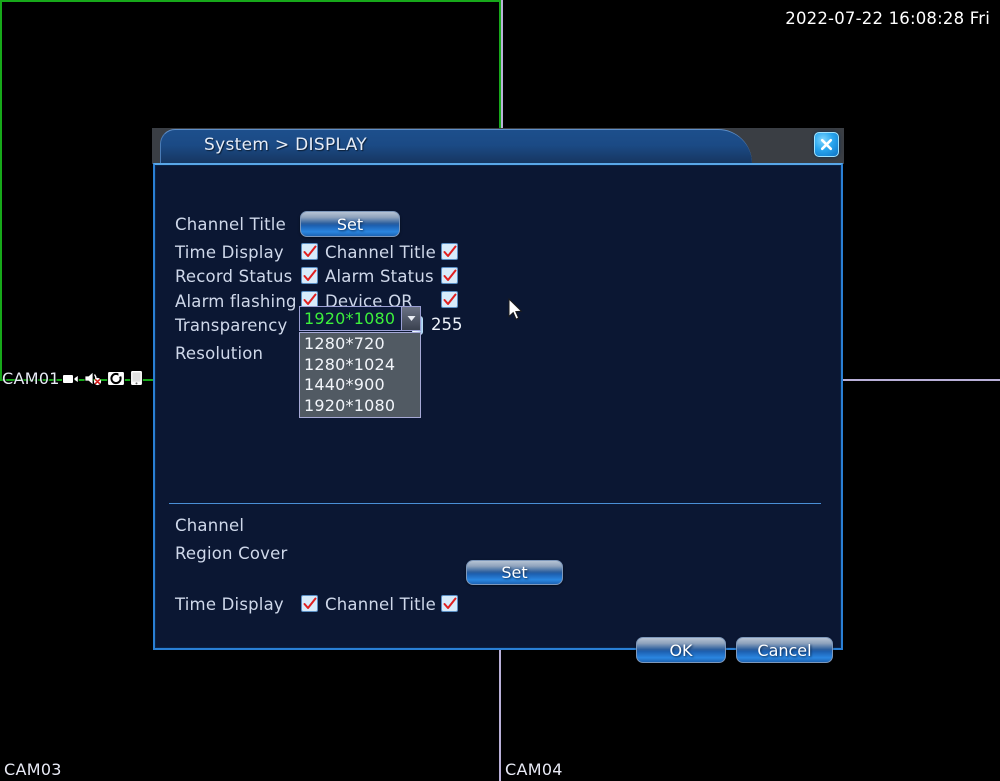 The height and width of the screenshot is (781, 1000). What do you see at coordinates (449, 275) in the screenshot?
I see `checkbox-alarm-status` at bounding box center [449, 275].